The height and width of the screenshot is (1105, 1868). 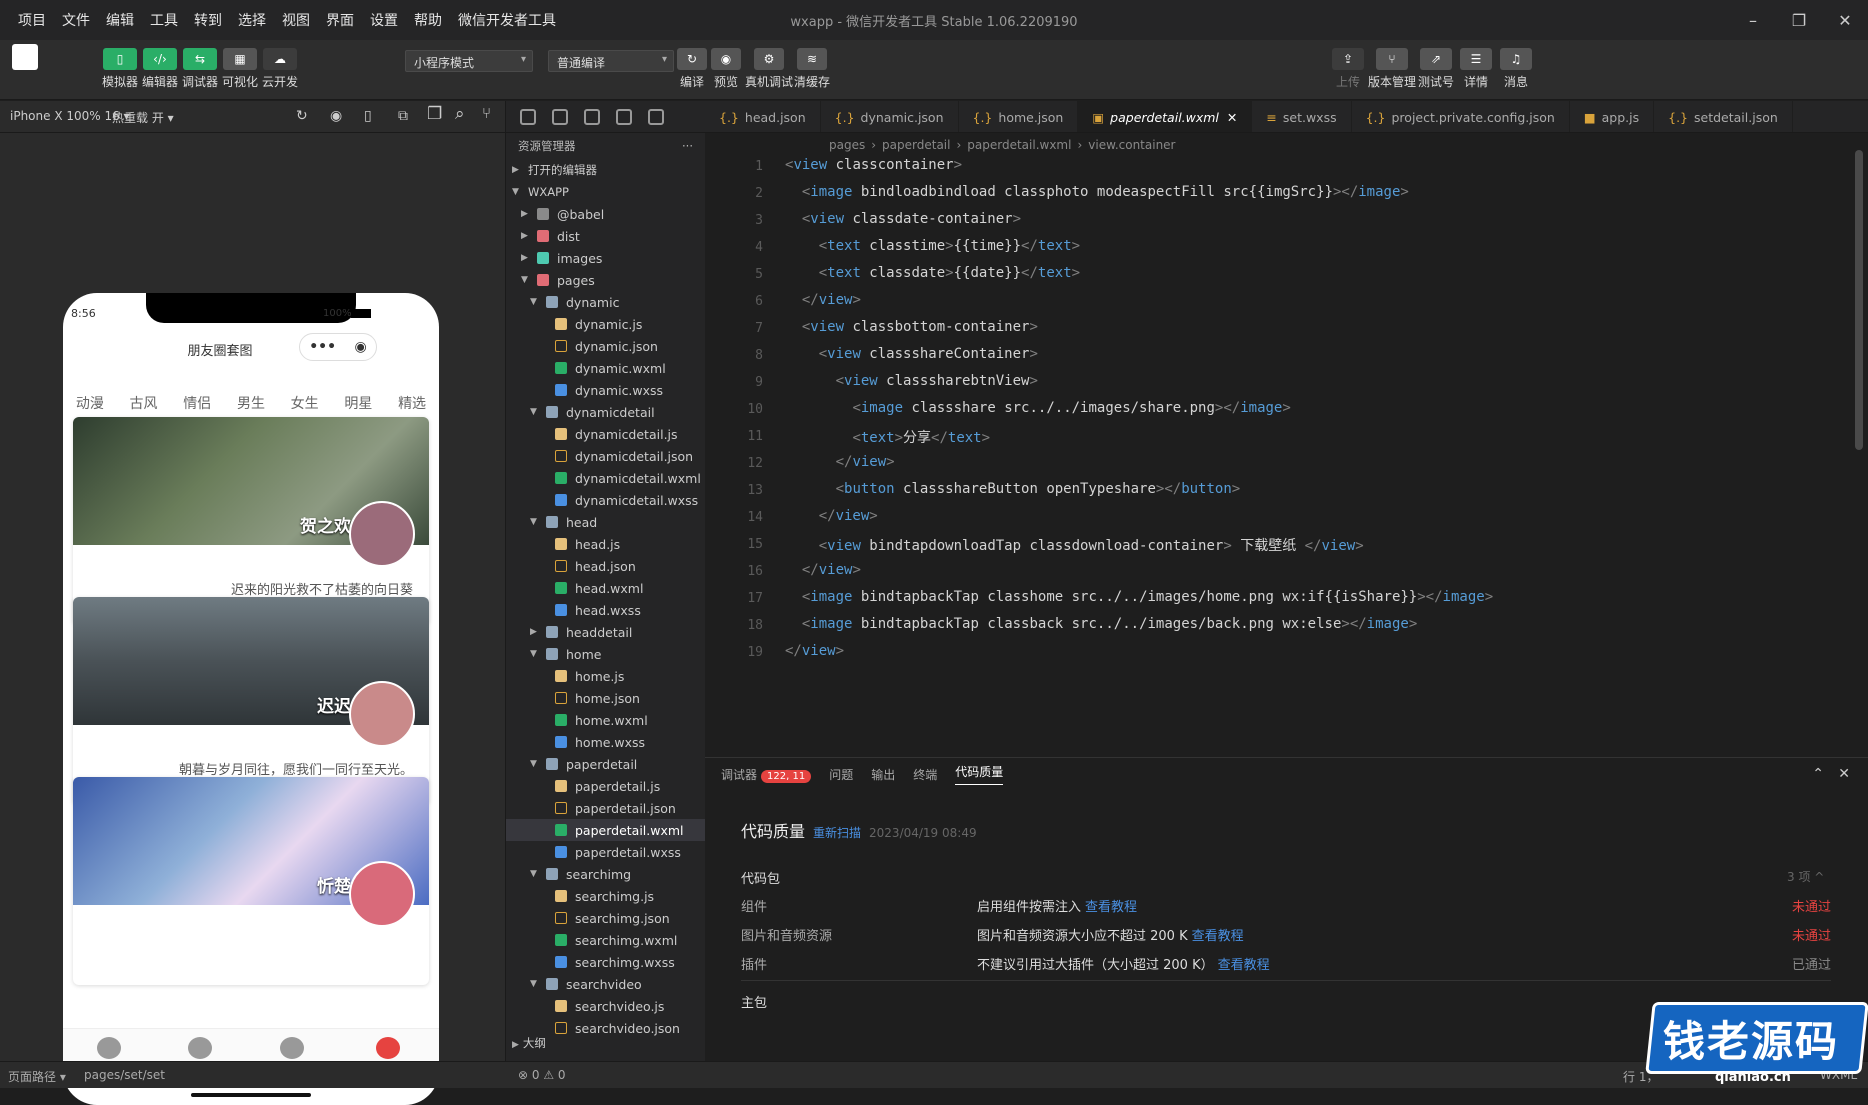 I want to click on debug-icon, so click(x=656, y=116).